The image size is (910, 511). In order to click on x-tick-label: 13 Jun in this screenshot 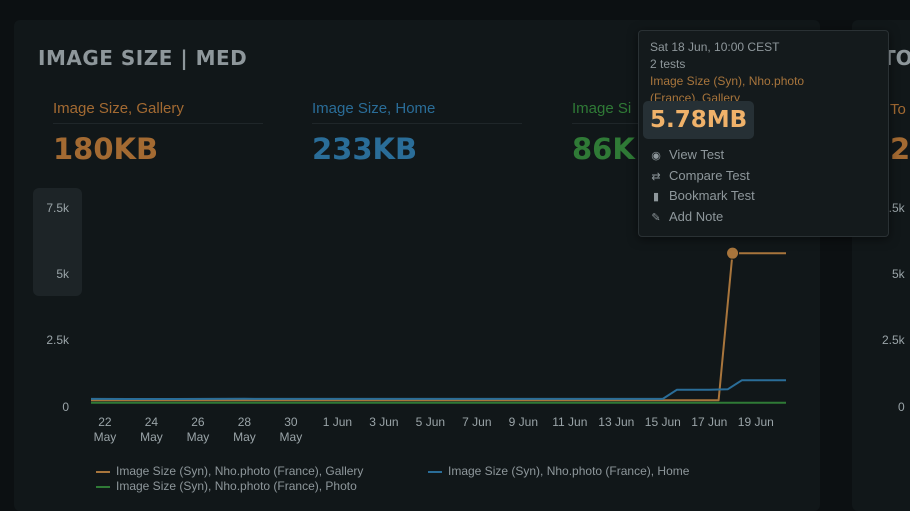, I will do `click(616, 422)`.